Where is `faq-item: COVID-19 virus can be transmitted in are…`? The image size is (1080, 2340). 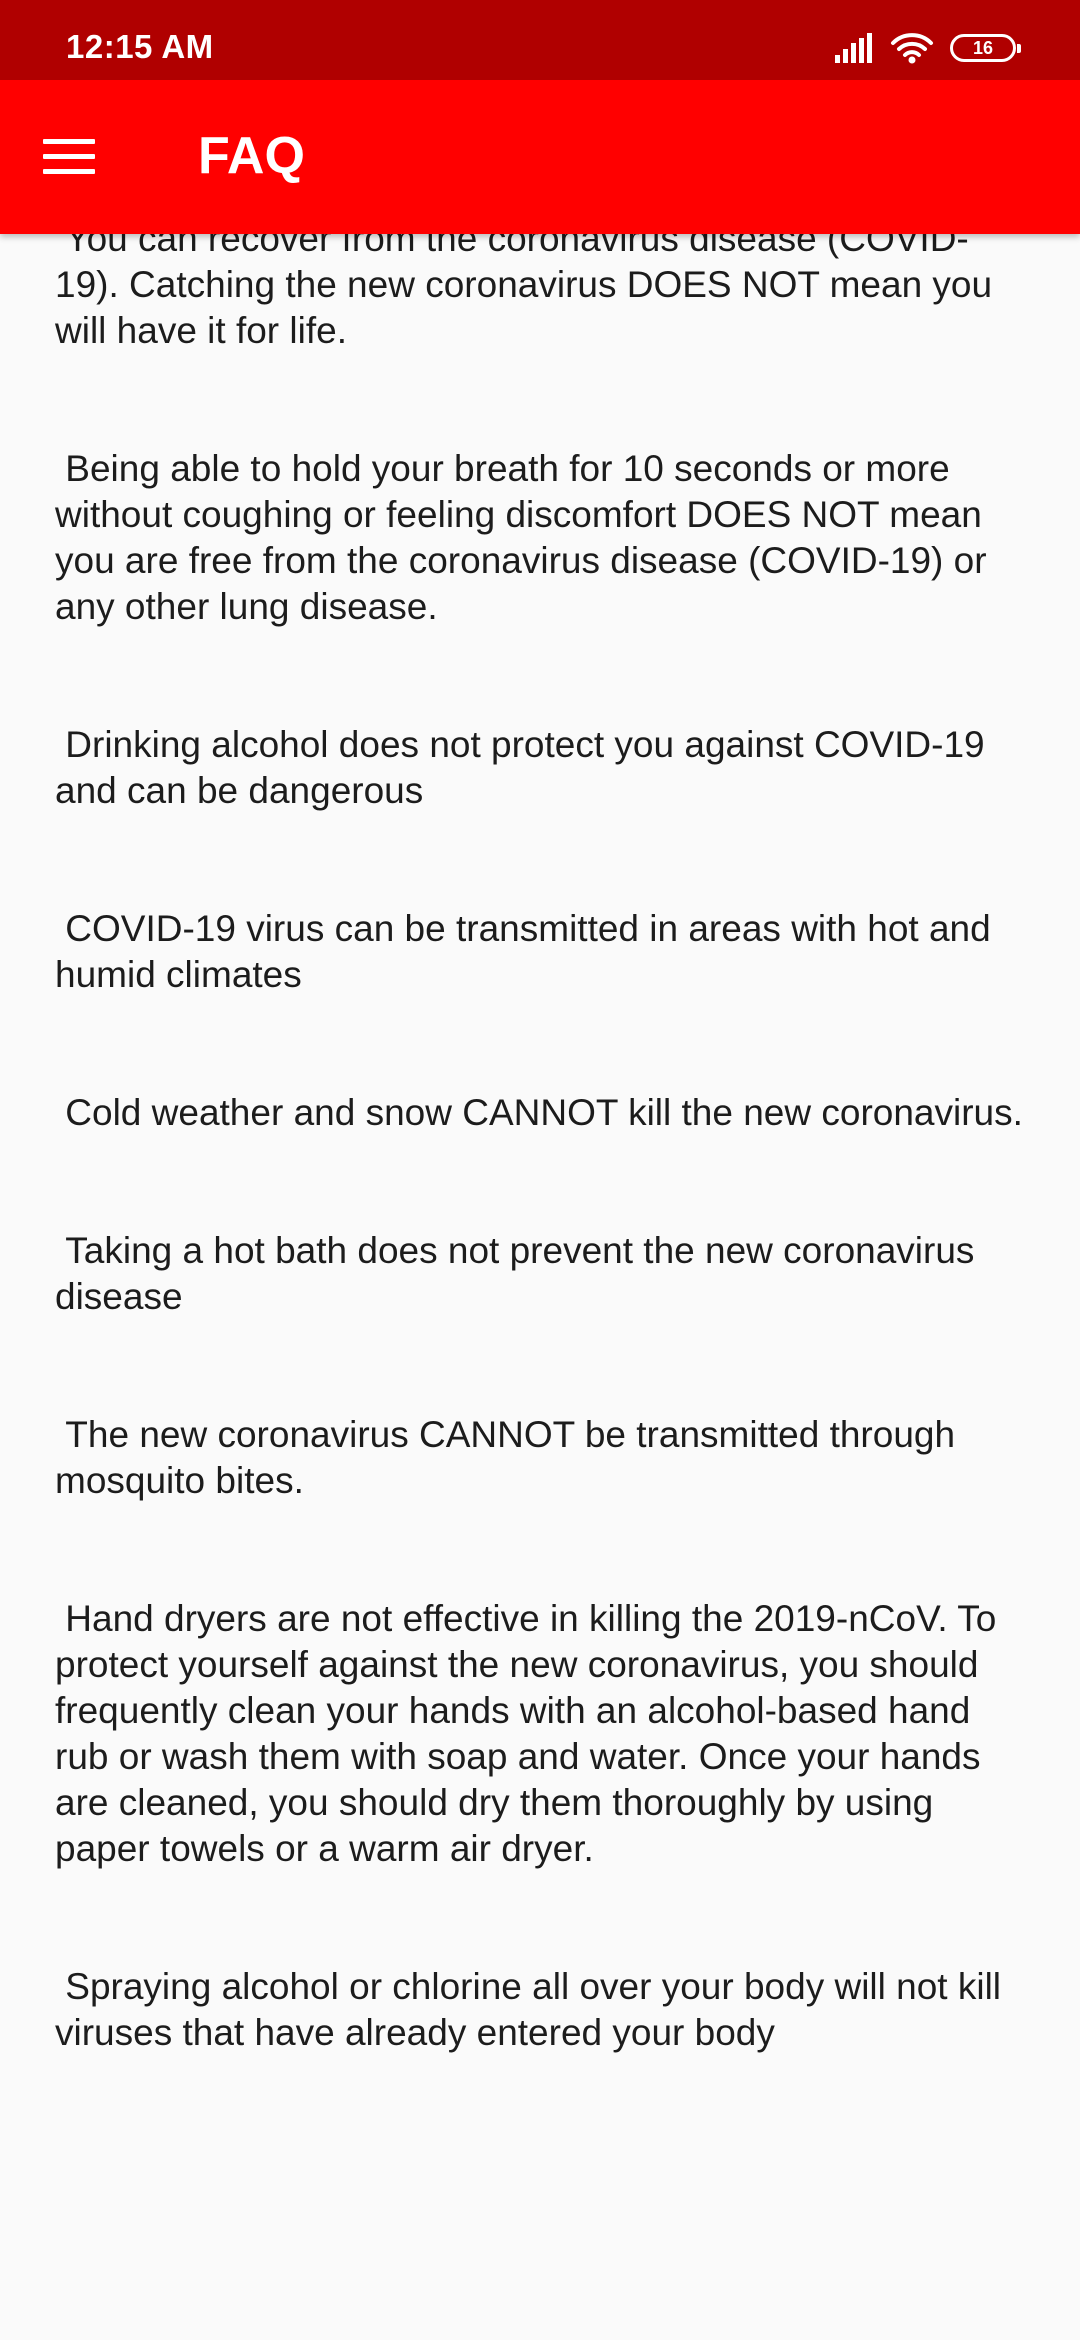
faq-item: COVID-19 virus can be transmitted in are… is located at coordinates (528, 951).